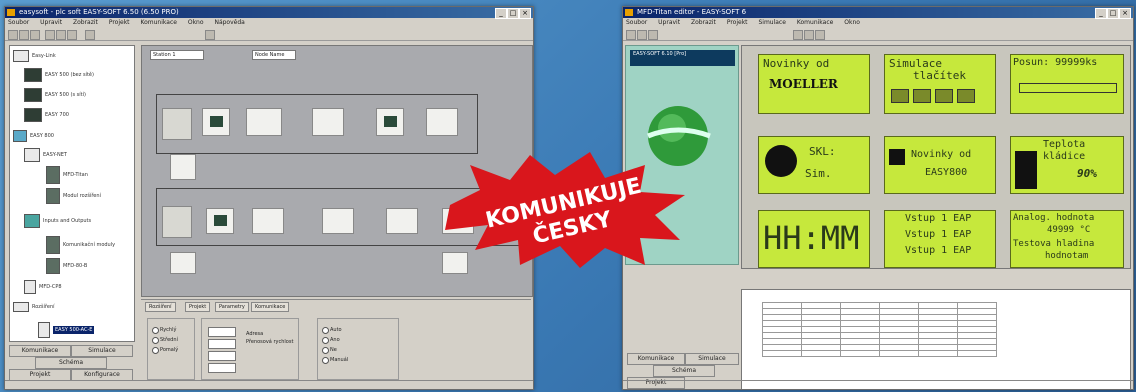 This screenshot has height=392, width=1136. Describe the element at coordinates (55, 95) in the screenshot. I see `tree-item: EASY 500 (s sítí)` at that location.